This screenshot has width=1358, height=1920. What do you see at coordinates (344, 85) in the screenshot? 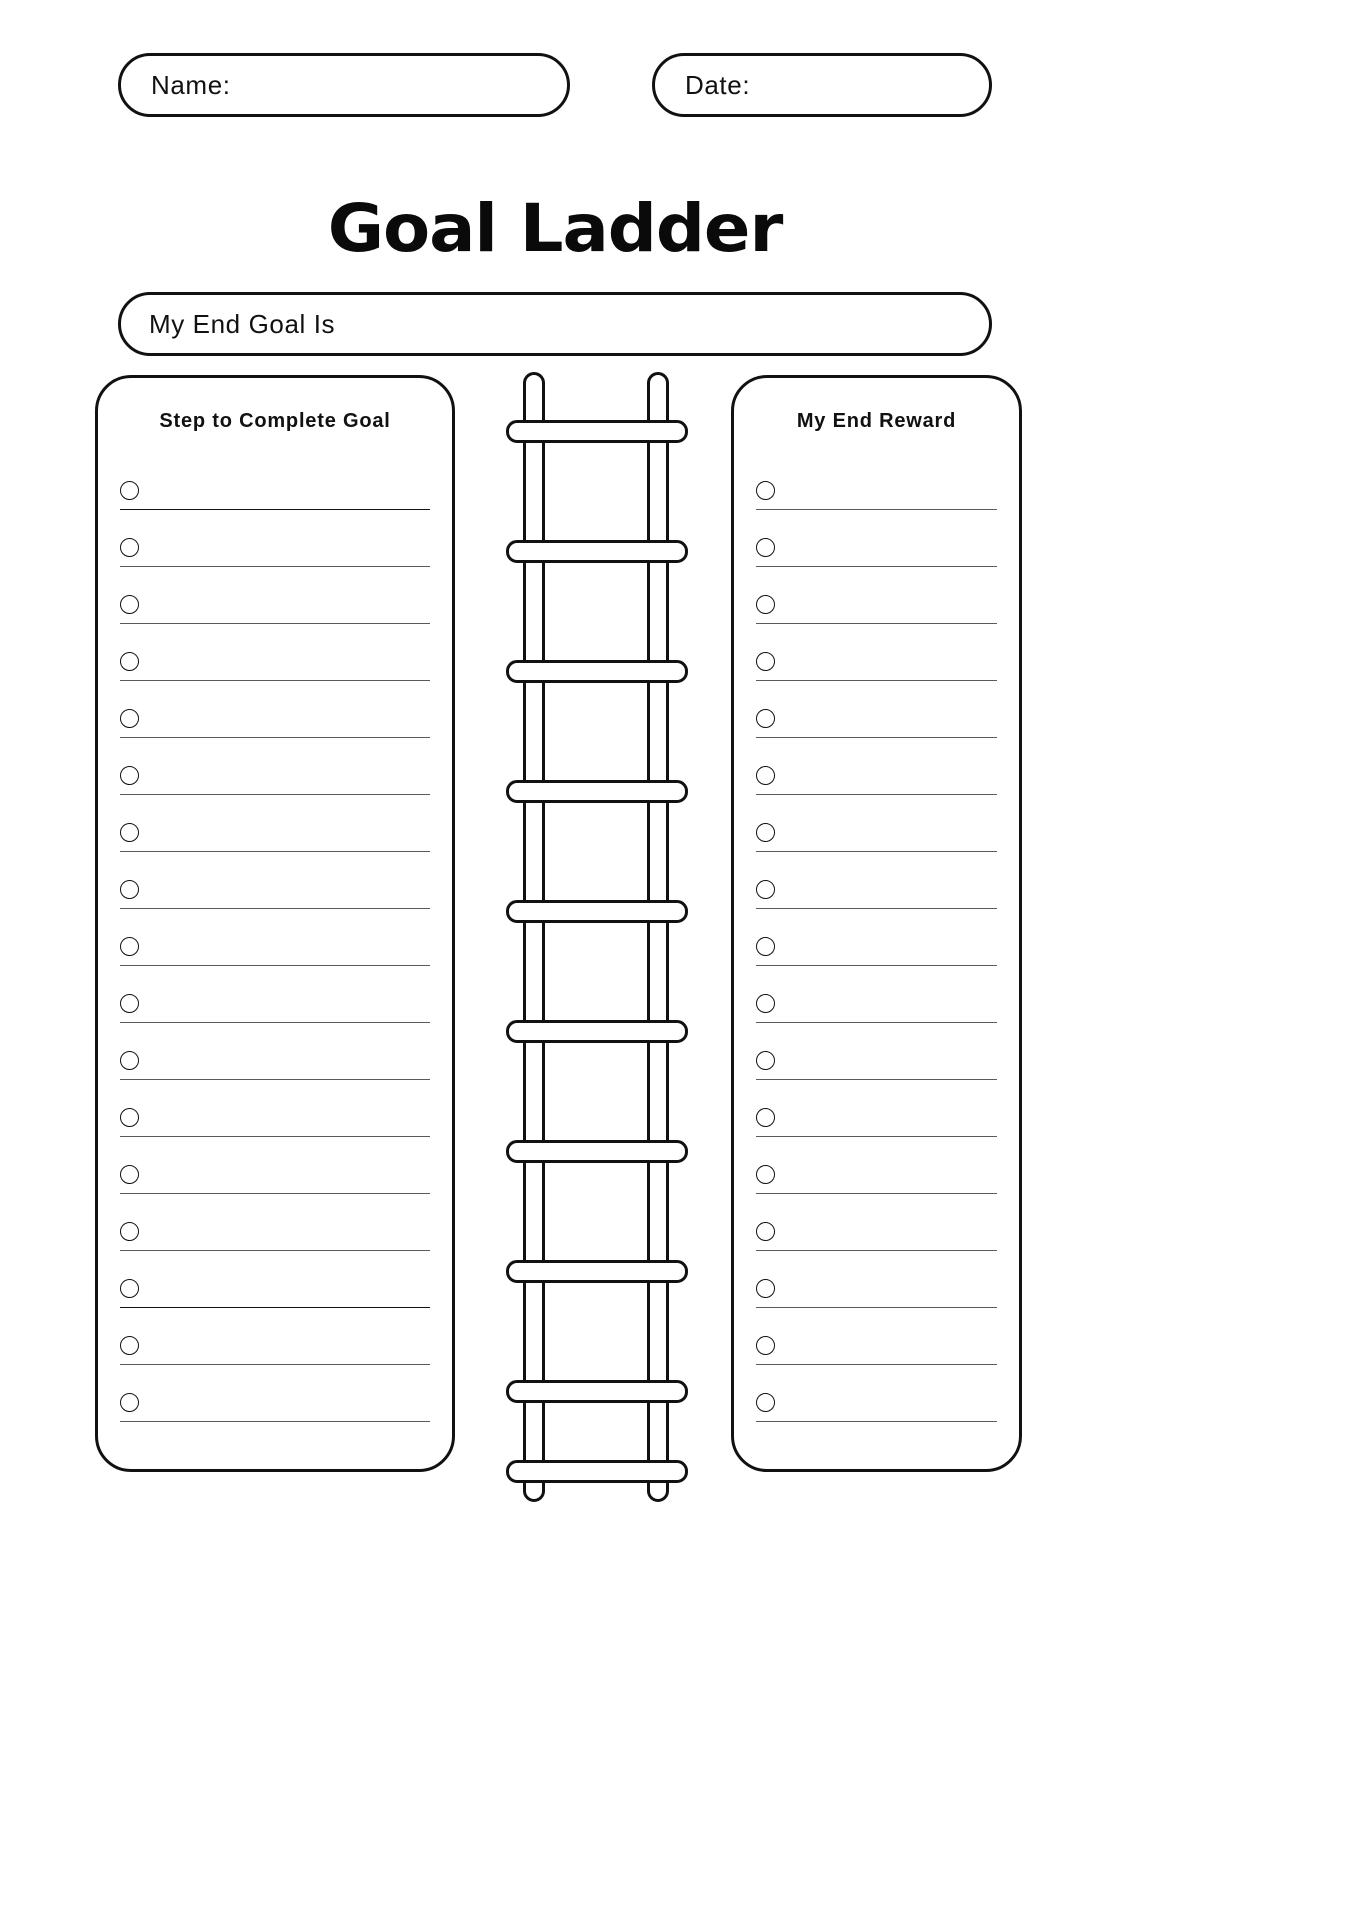
I see `name-field: Name:` at bounding box center [344, 85].